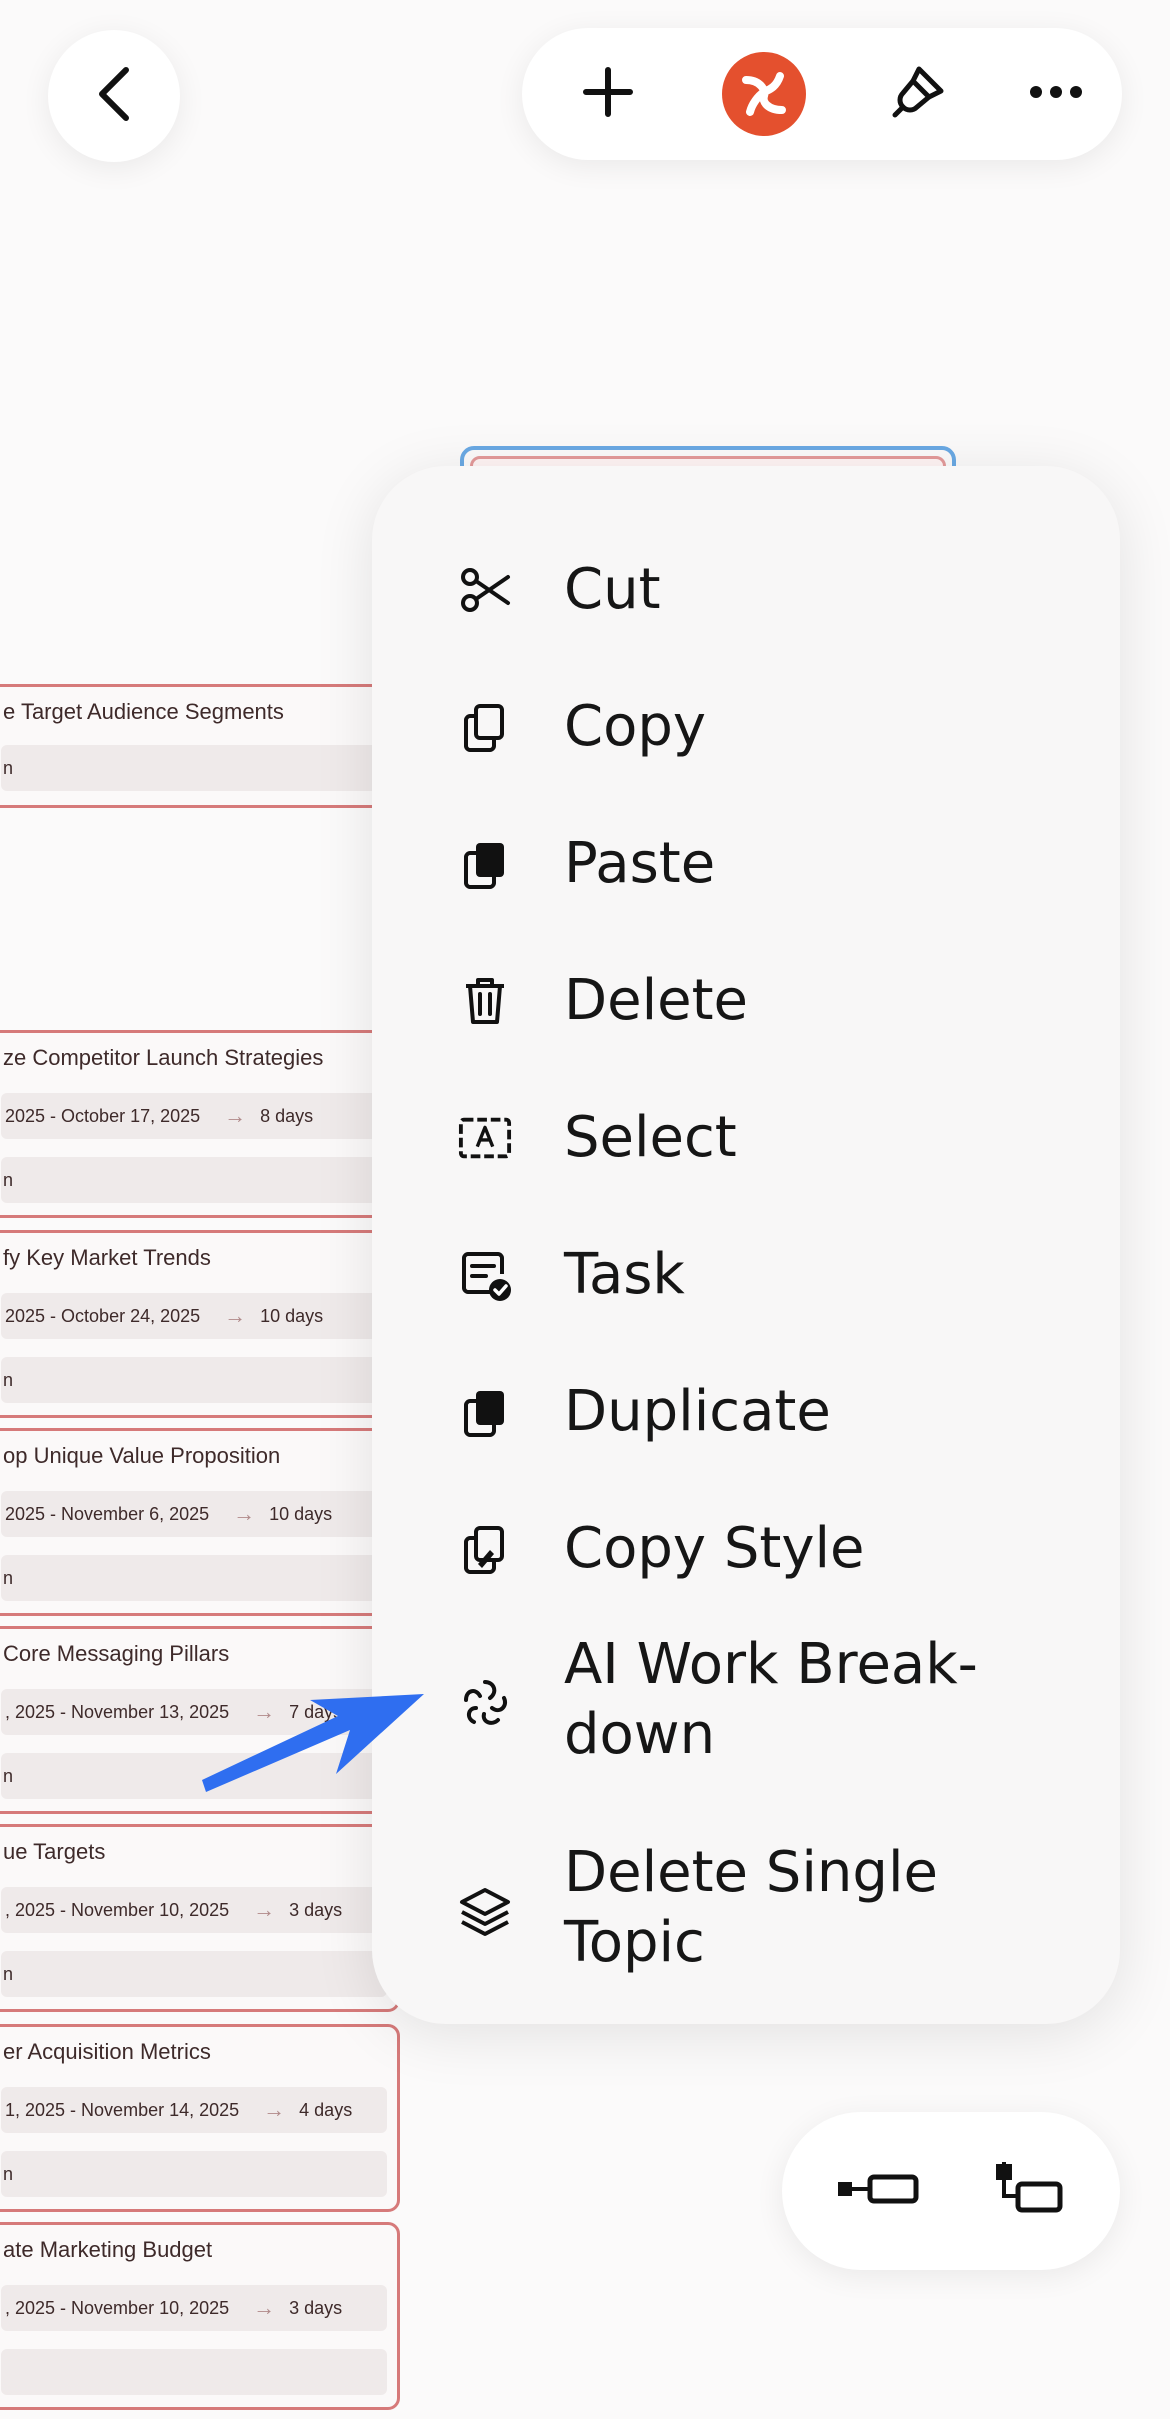  Describe the element at coordinates (194, 2372) in the screenshot. I see `topic-assignee-pill` at that location.